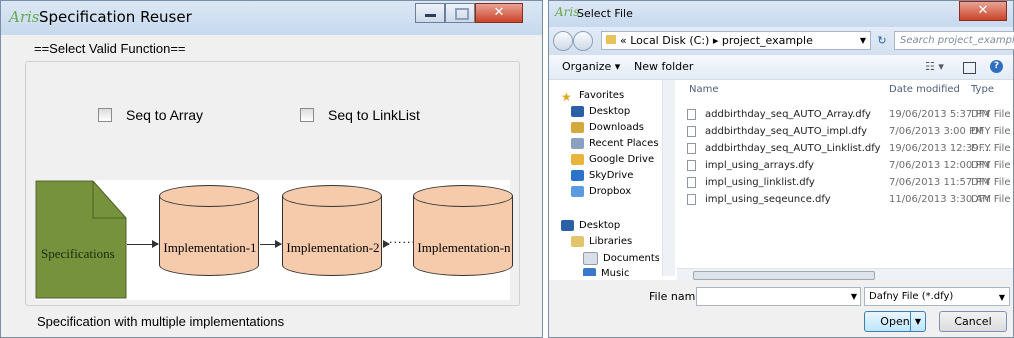 The height and width of the screenshot is (338, 1014). I want to click on new-folder-button: New folder, so click(663, 66).